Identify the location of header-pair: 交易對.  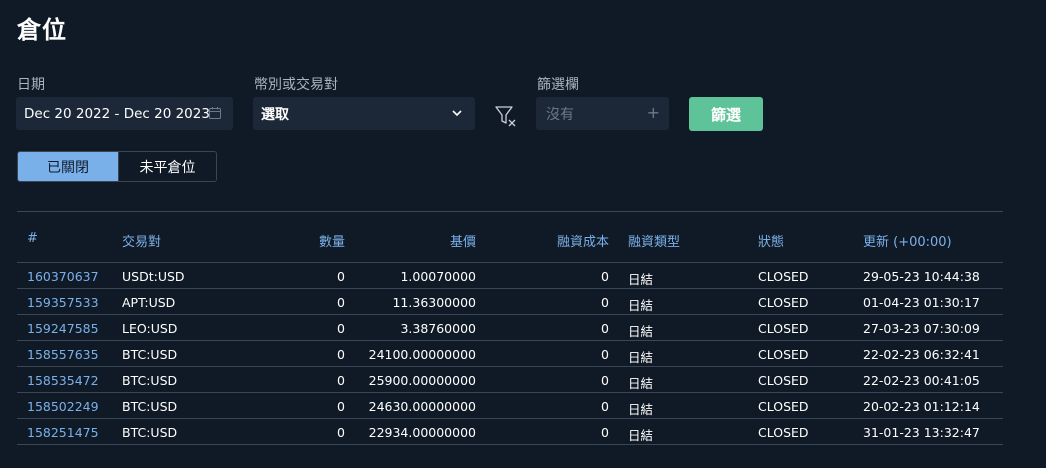
(142, 242).